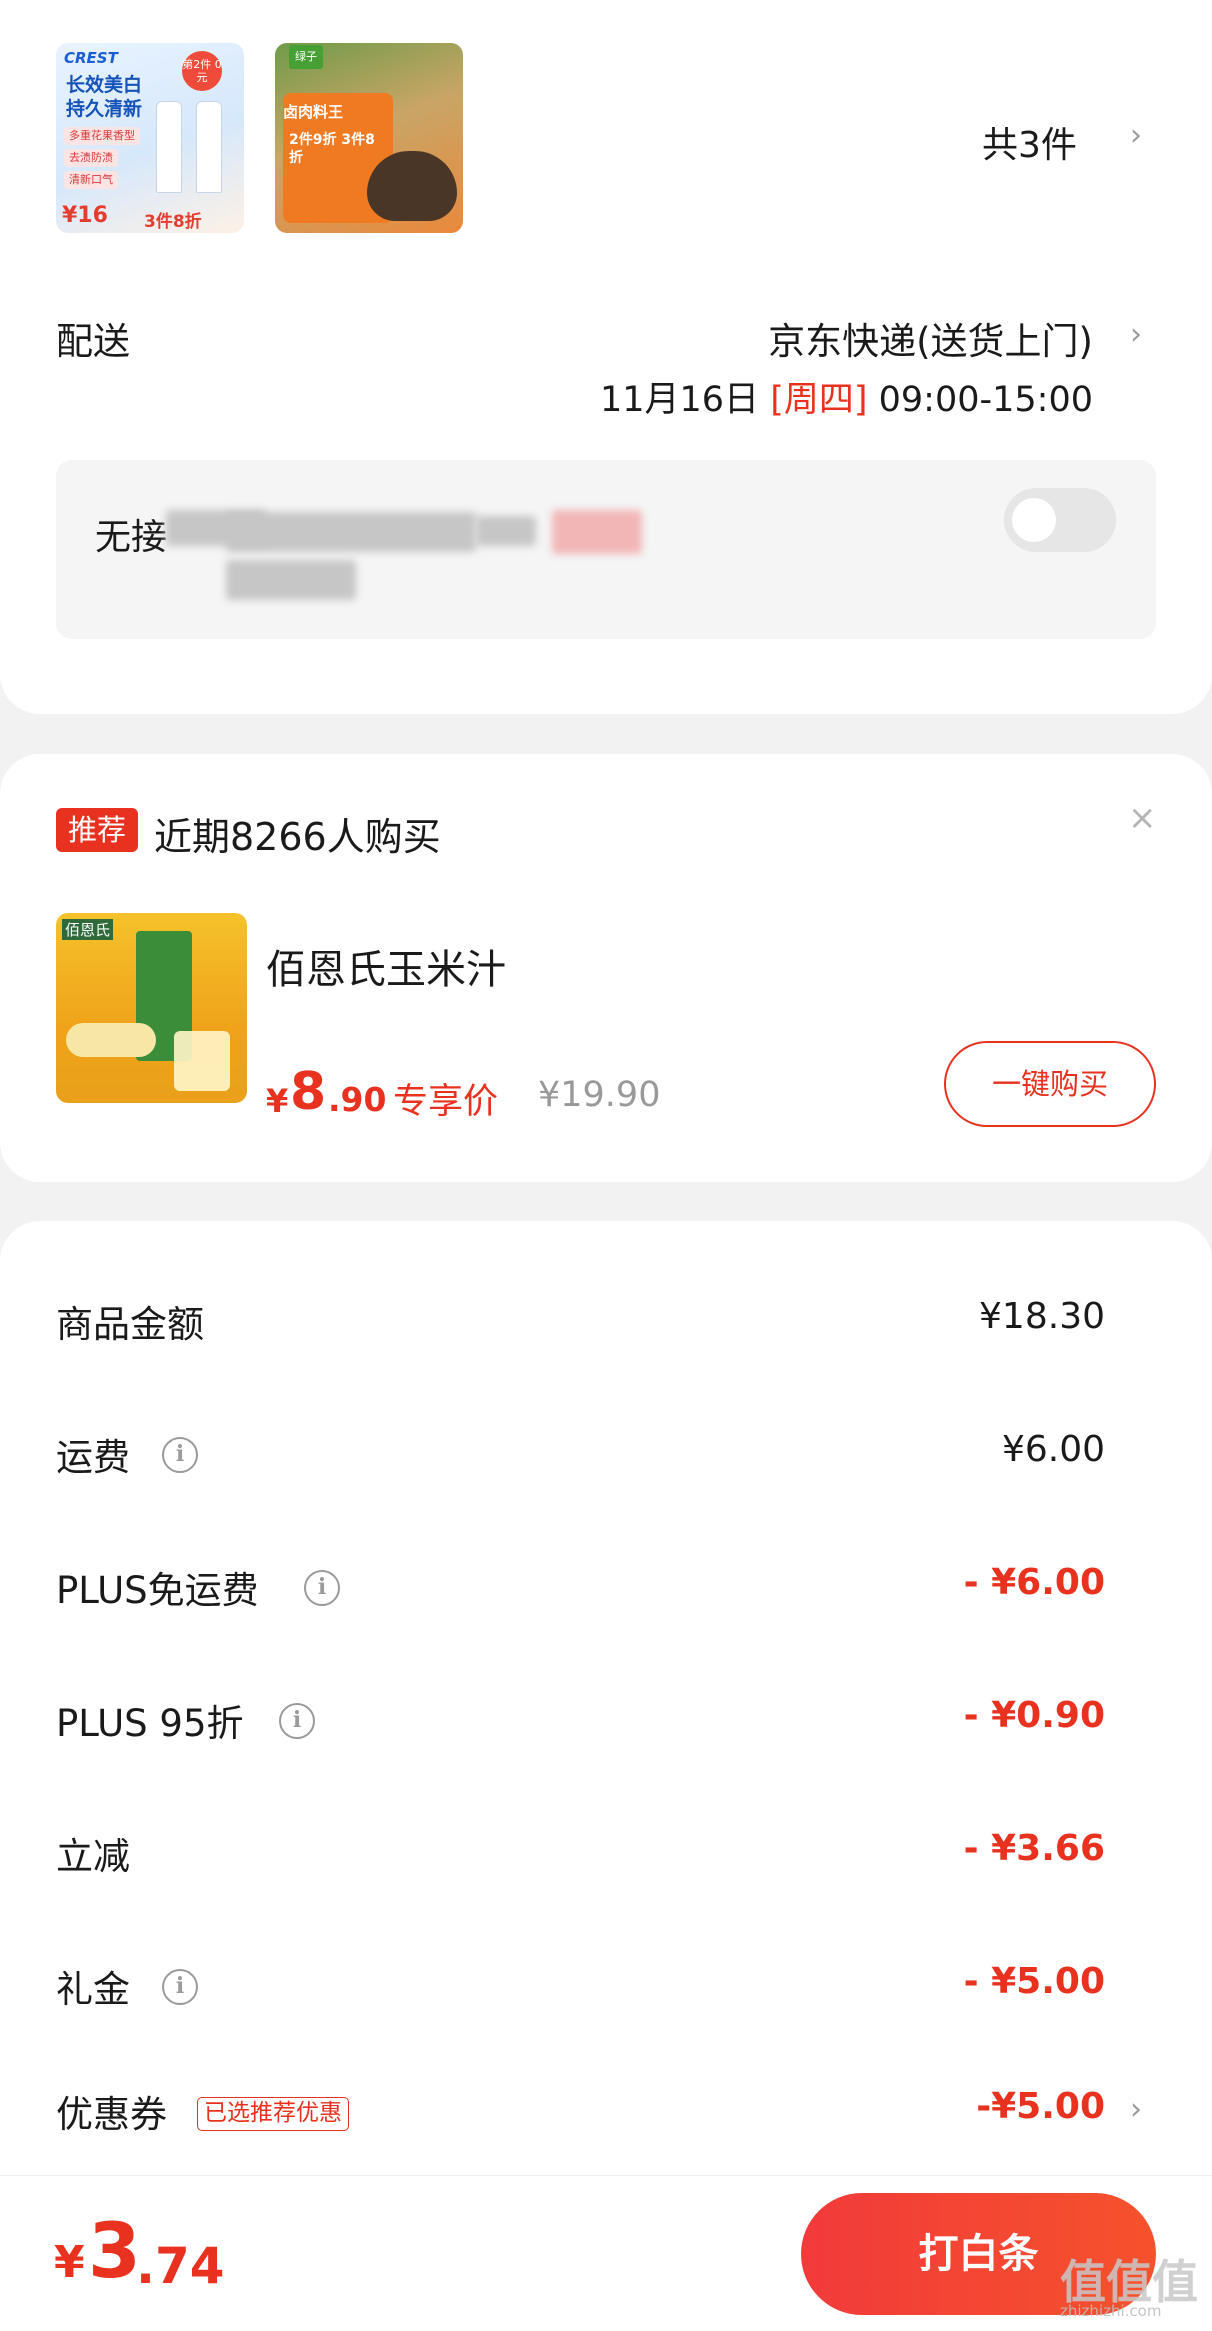 The height and width of the screenshot is (2331, 1212). Describe the element at coordinates (985, 400) in the screenshot. I see `delivery-time-range: 09:00-15:00` at that location.